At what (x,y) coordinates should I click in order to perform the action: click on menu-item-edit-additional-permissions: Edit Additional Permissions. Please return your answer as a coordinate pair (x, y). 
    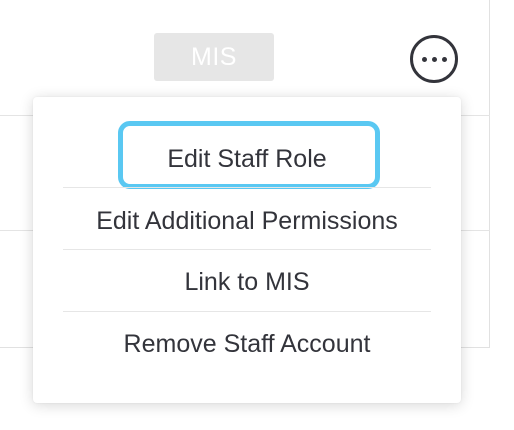
    Looking at the image, I should click on (247, 221).